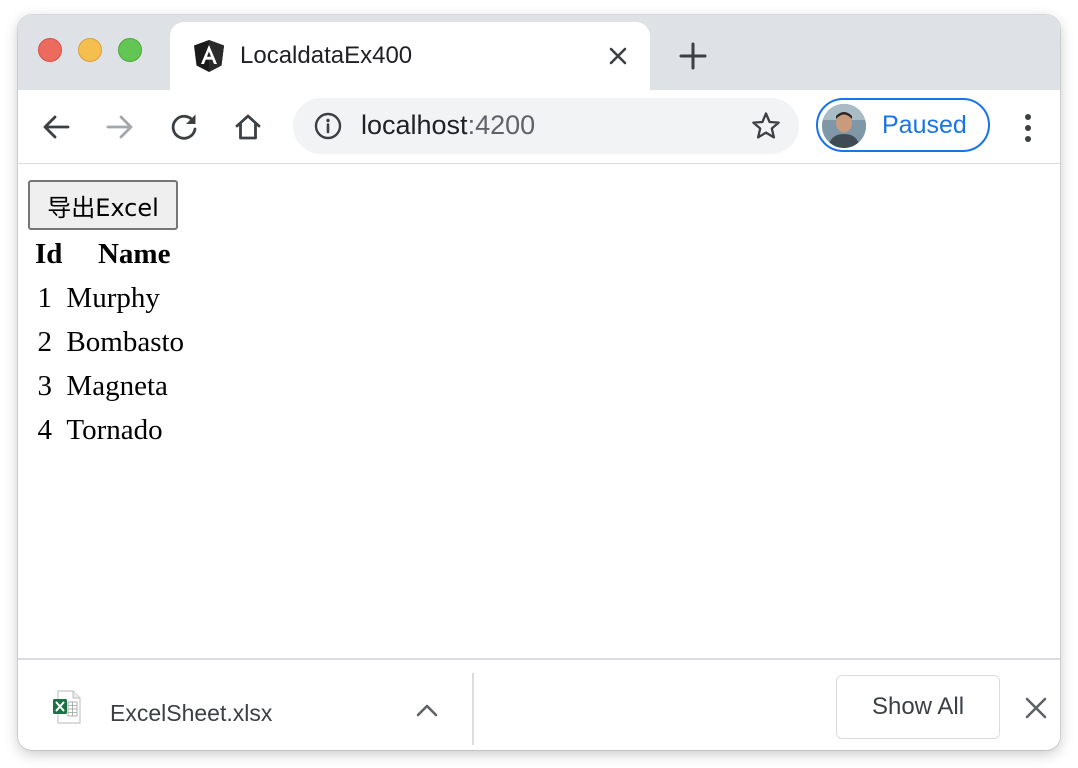 The width and height of the screenshot is (1078, 768). Describe the element at coordinates (1028, 128) in the screenshot. I see `more-menu-icon` at that location.